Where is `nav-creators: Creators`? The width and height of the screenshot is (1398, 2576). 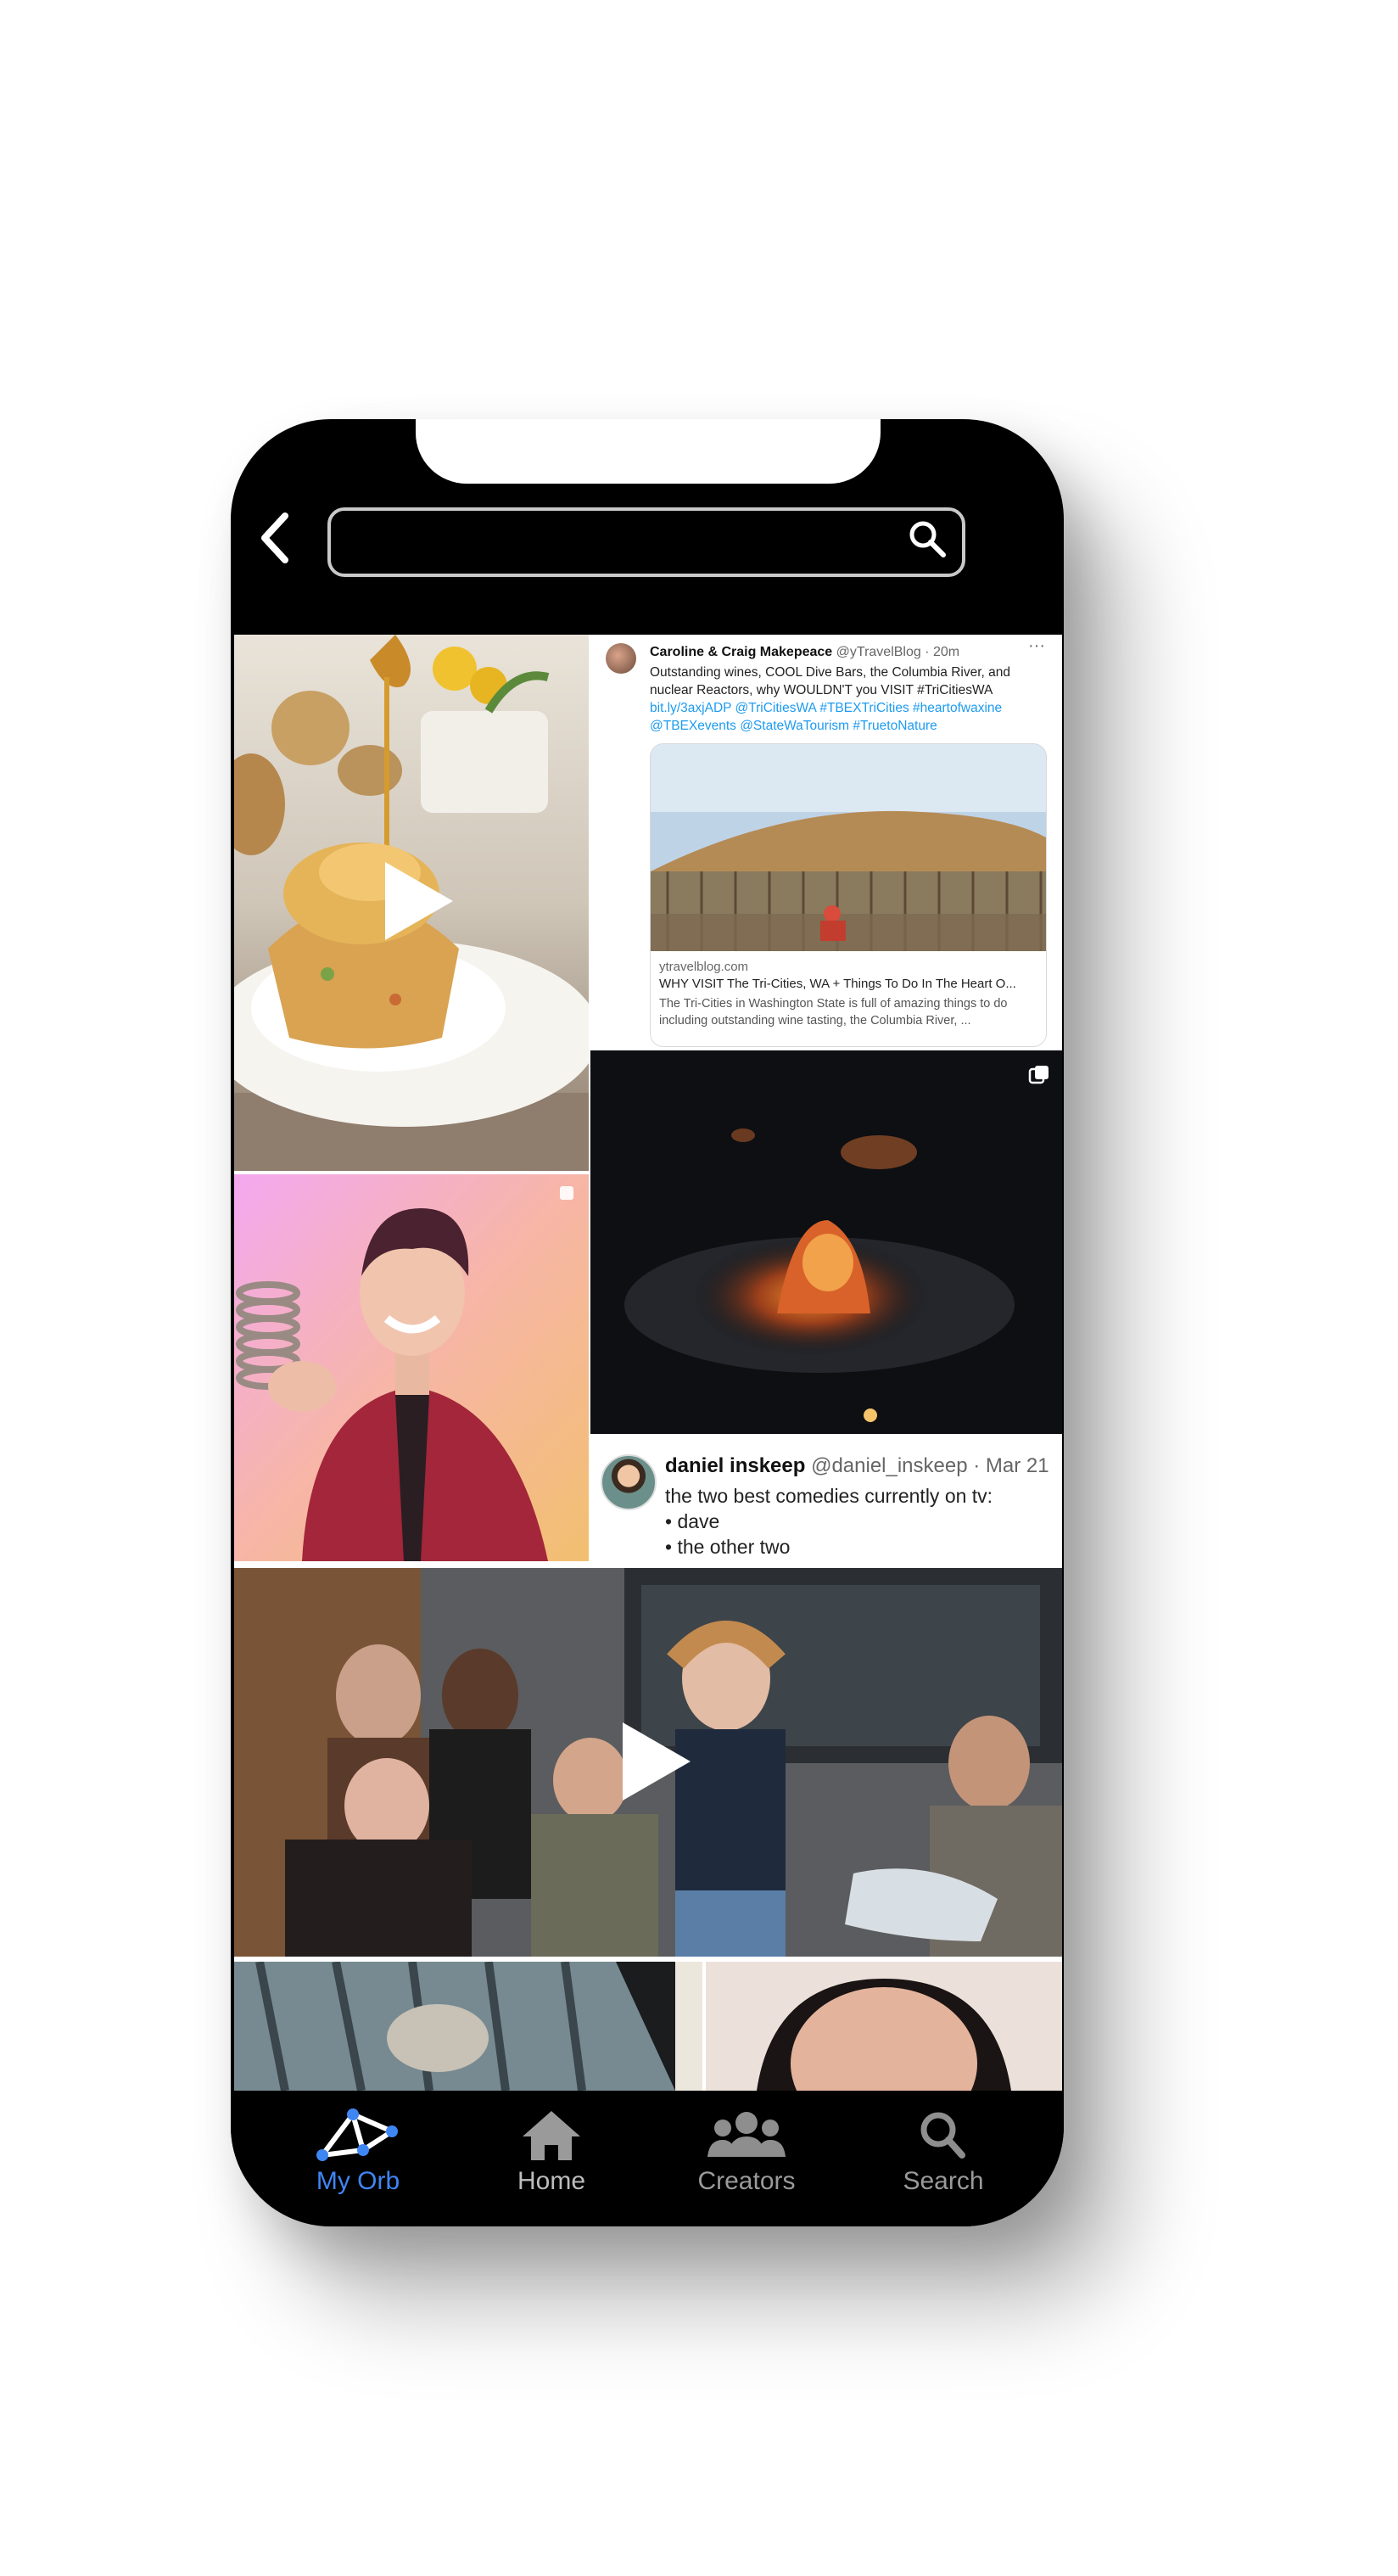 nav-creators: Creators is located at coordinates (746, 2152).